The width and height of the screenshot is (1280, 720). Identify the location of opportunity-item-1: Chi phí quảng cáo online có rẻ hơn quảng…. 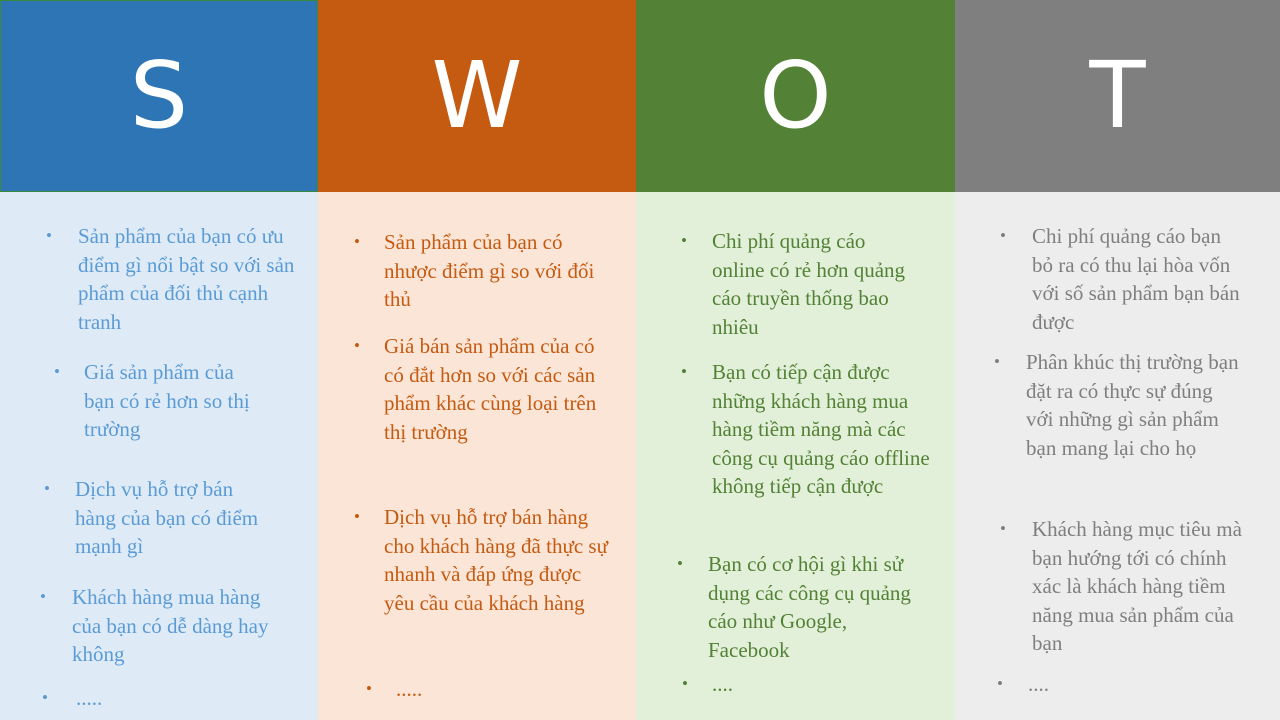
(809, 284).